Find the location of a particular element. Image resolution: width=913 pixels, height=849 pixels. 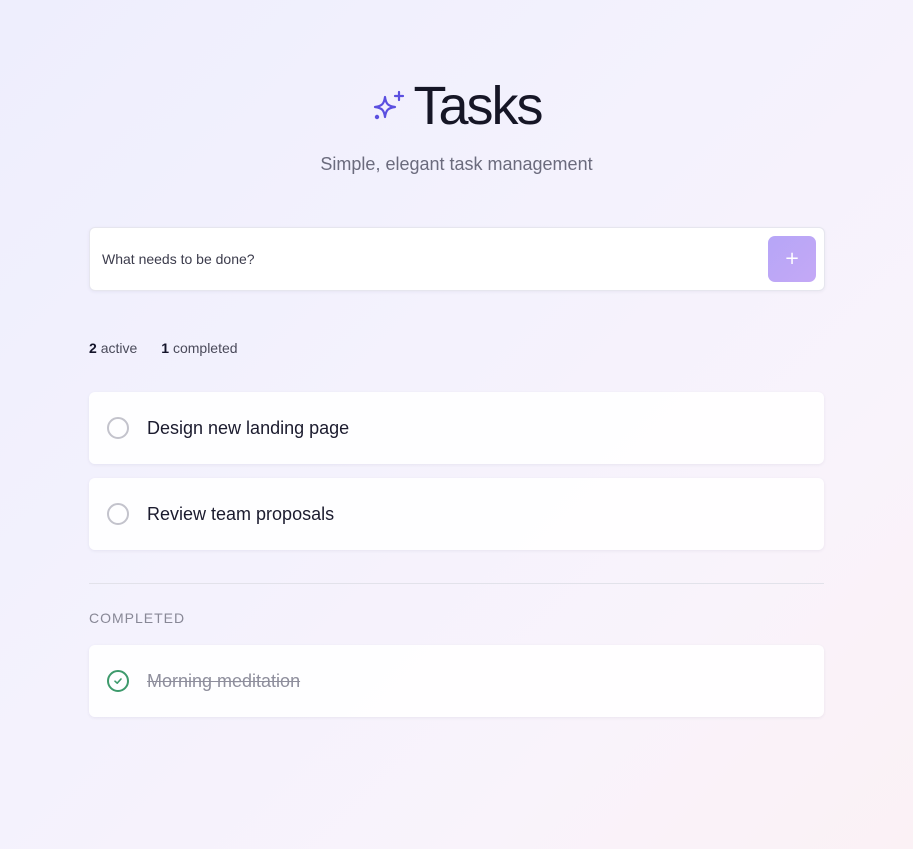

app-header: Tasks Simple, elegant task management is located at coordinates (456, 122).